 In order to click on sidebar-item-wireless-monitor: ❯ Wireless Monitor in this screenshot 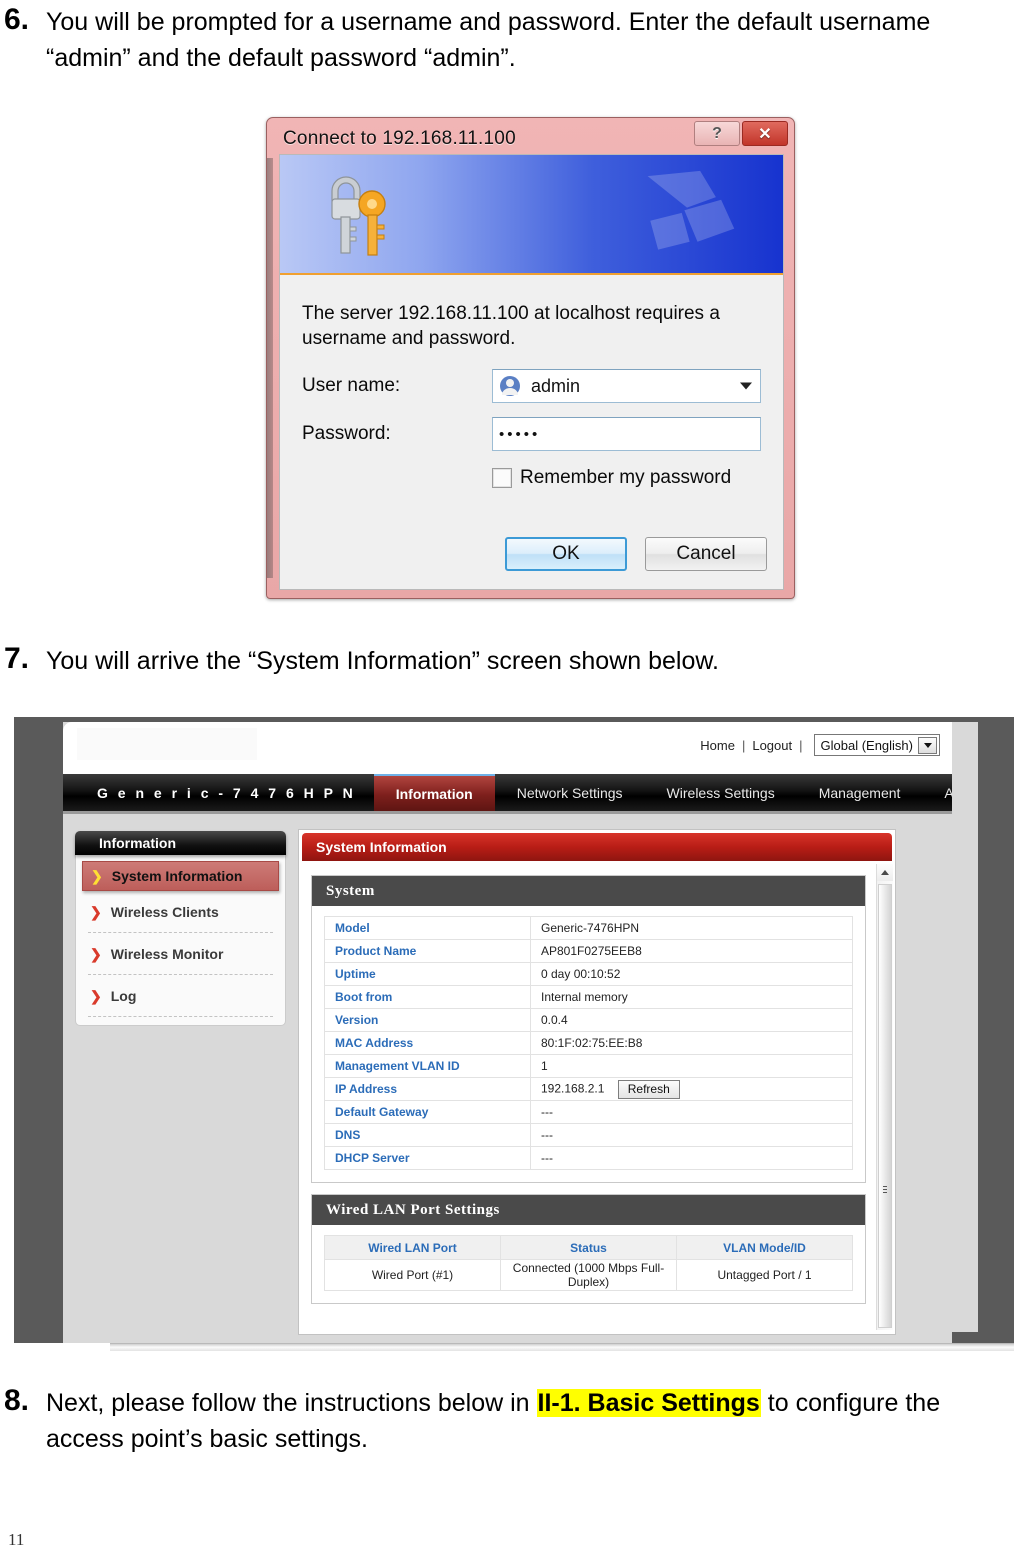, I will do `click(180, 954)`.